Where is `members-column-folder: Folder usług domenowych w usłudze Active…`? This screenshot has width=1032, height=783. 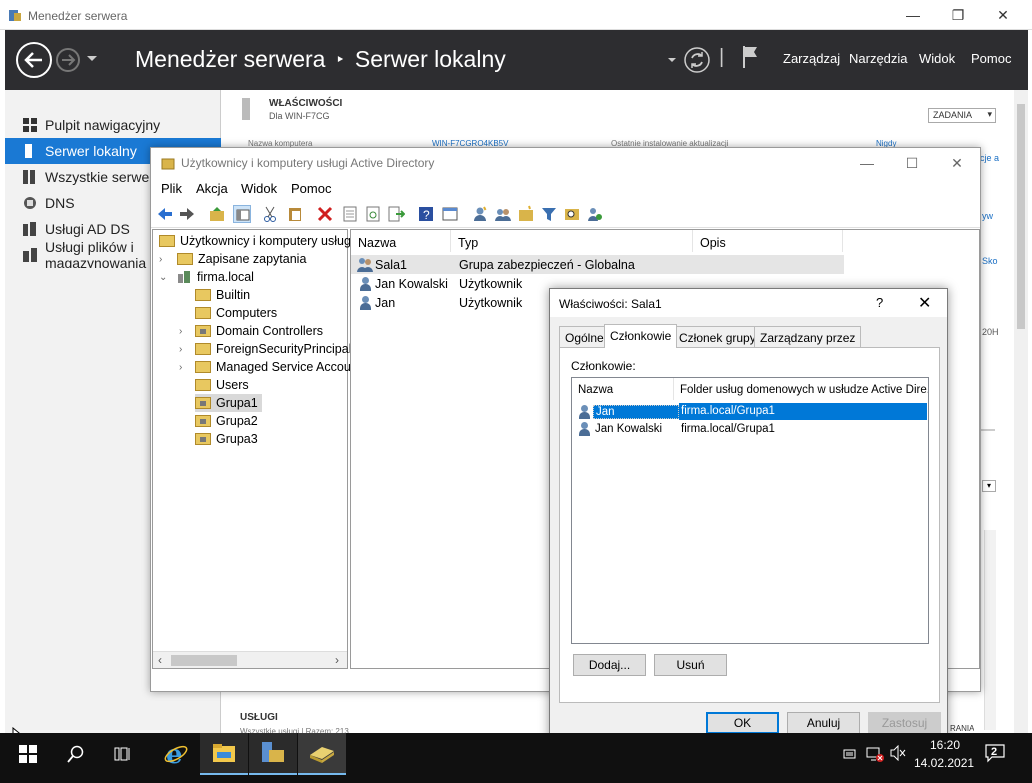 members-column-folder: Folder usług domenowych w usłudze Active… is located at coordinates (801, 389).